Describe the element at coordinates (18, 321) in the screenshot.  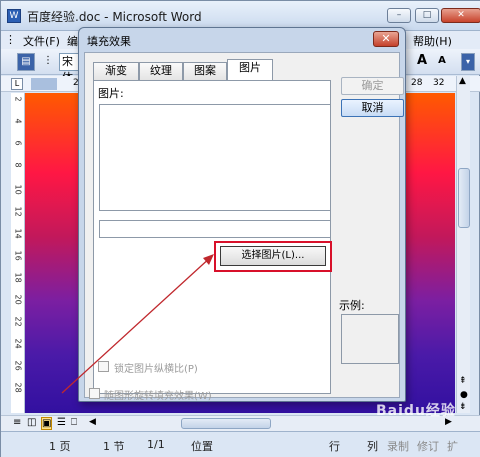
I see `ruler-number: 22` at that location.